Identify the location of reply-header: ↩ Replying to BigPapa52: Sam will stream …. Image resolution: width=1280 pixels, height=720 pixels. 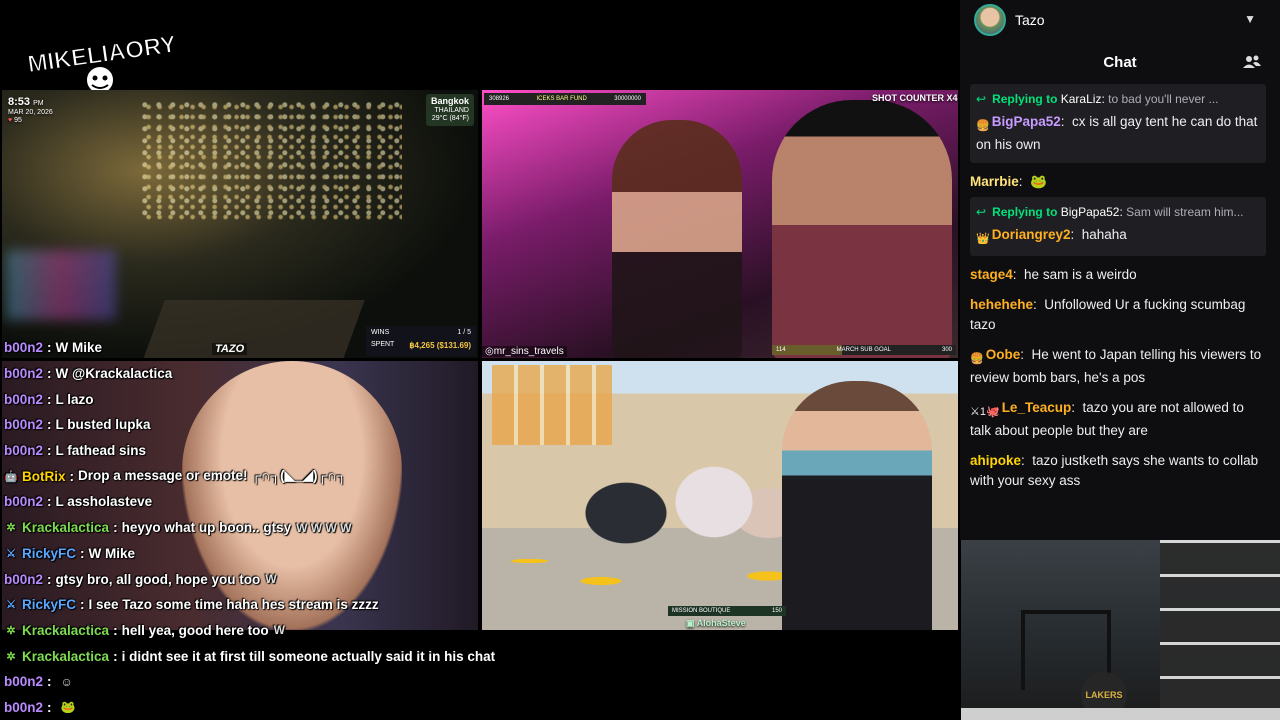
(1110, 212).